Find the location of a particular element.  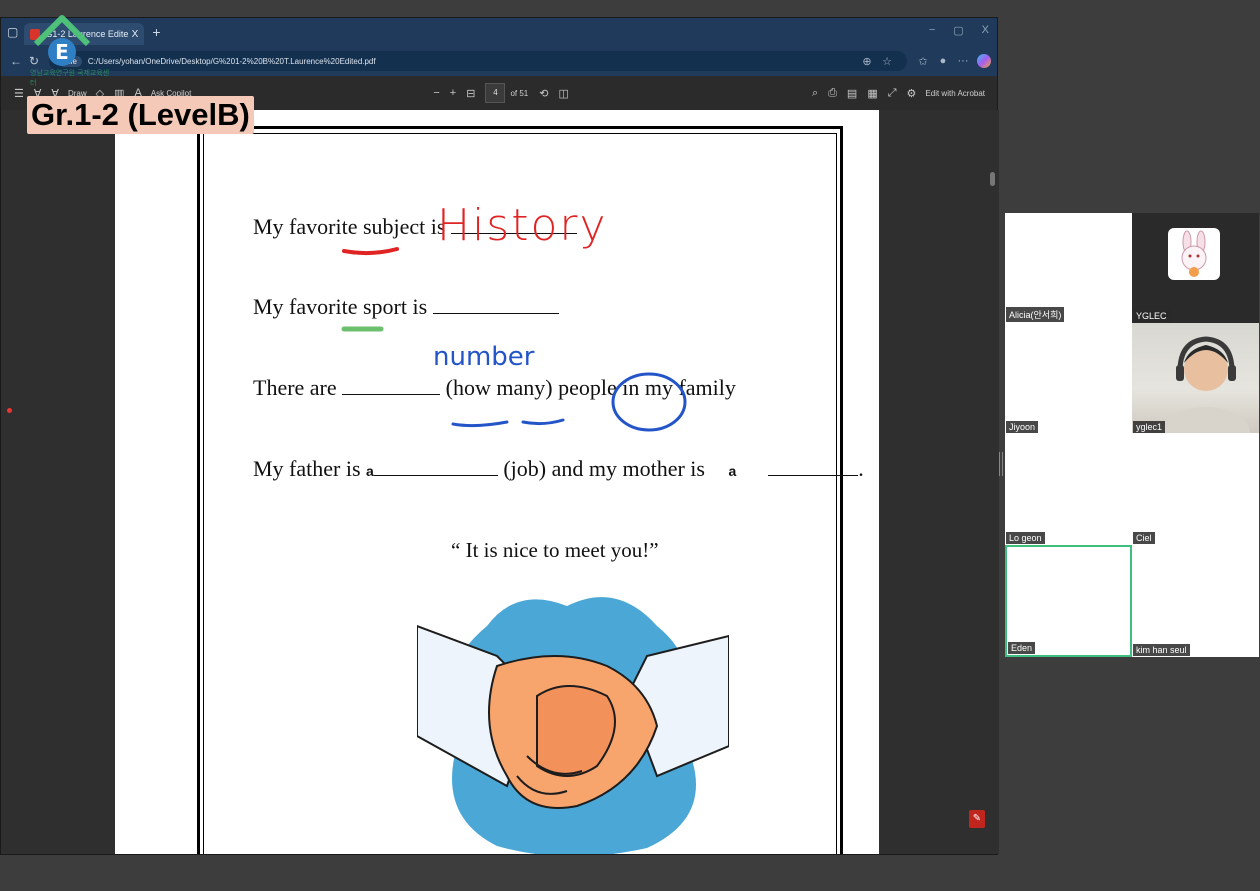

handshake-illustration is located at coordinates (573, 725).